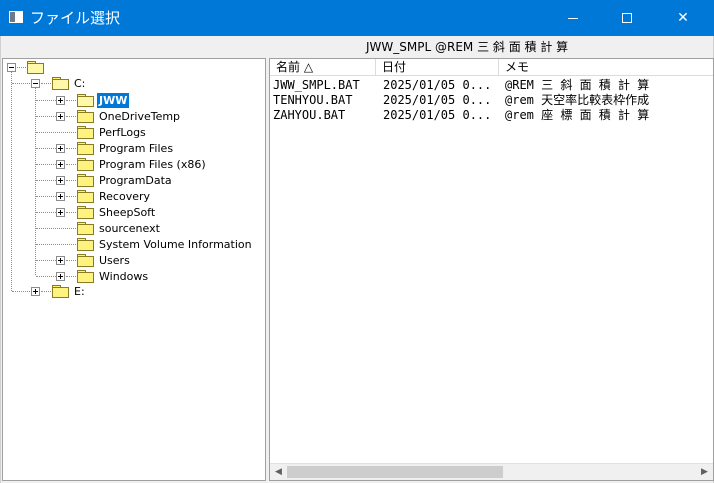  Describe the element at coordinates (309, 115) in the screenshot. I see `cell-name: ZAHYOU.BAT` at that location.